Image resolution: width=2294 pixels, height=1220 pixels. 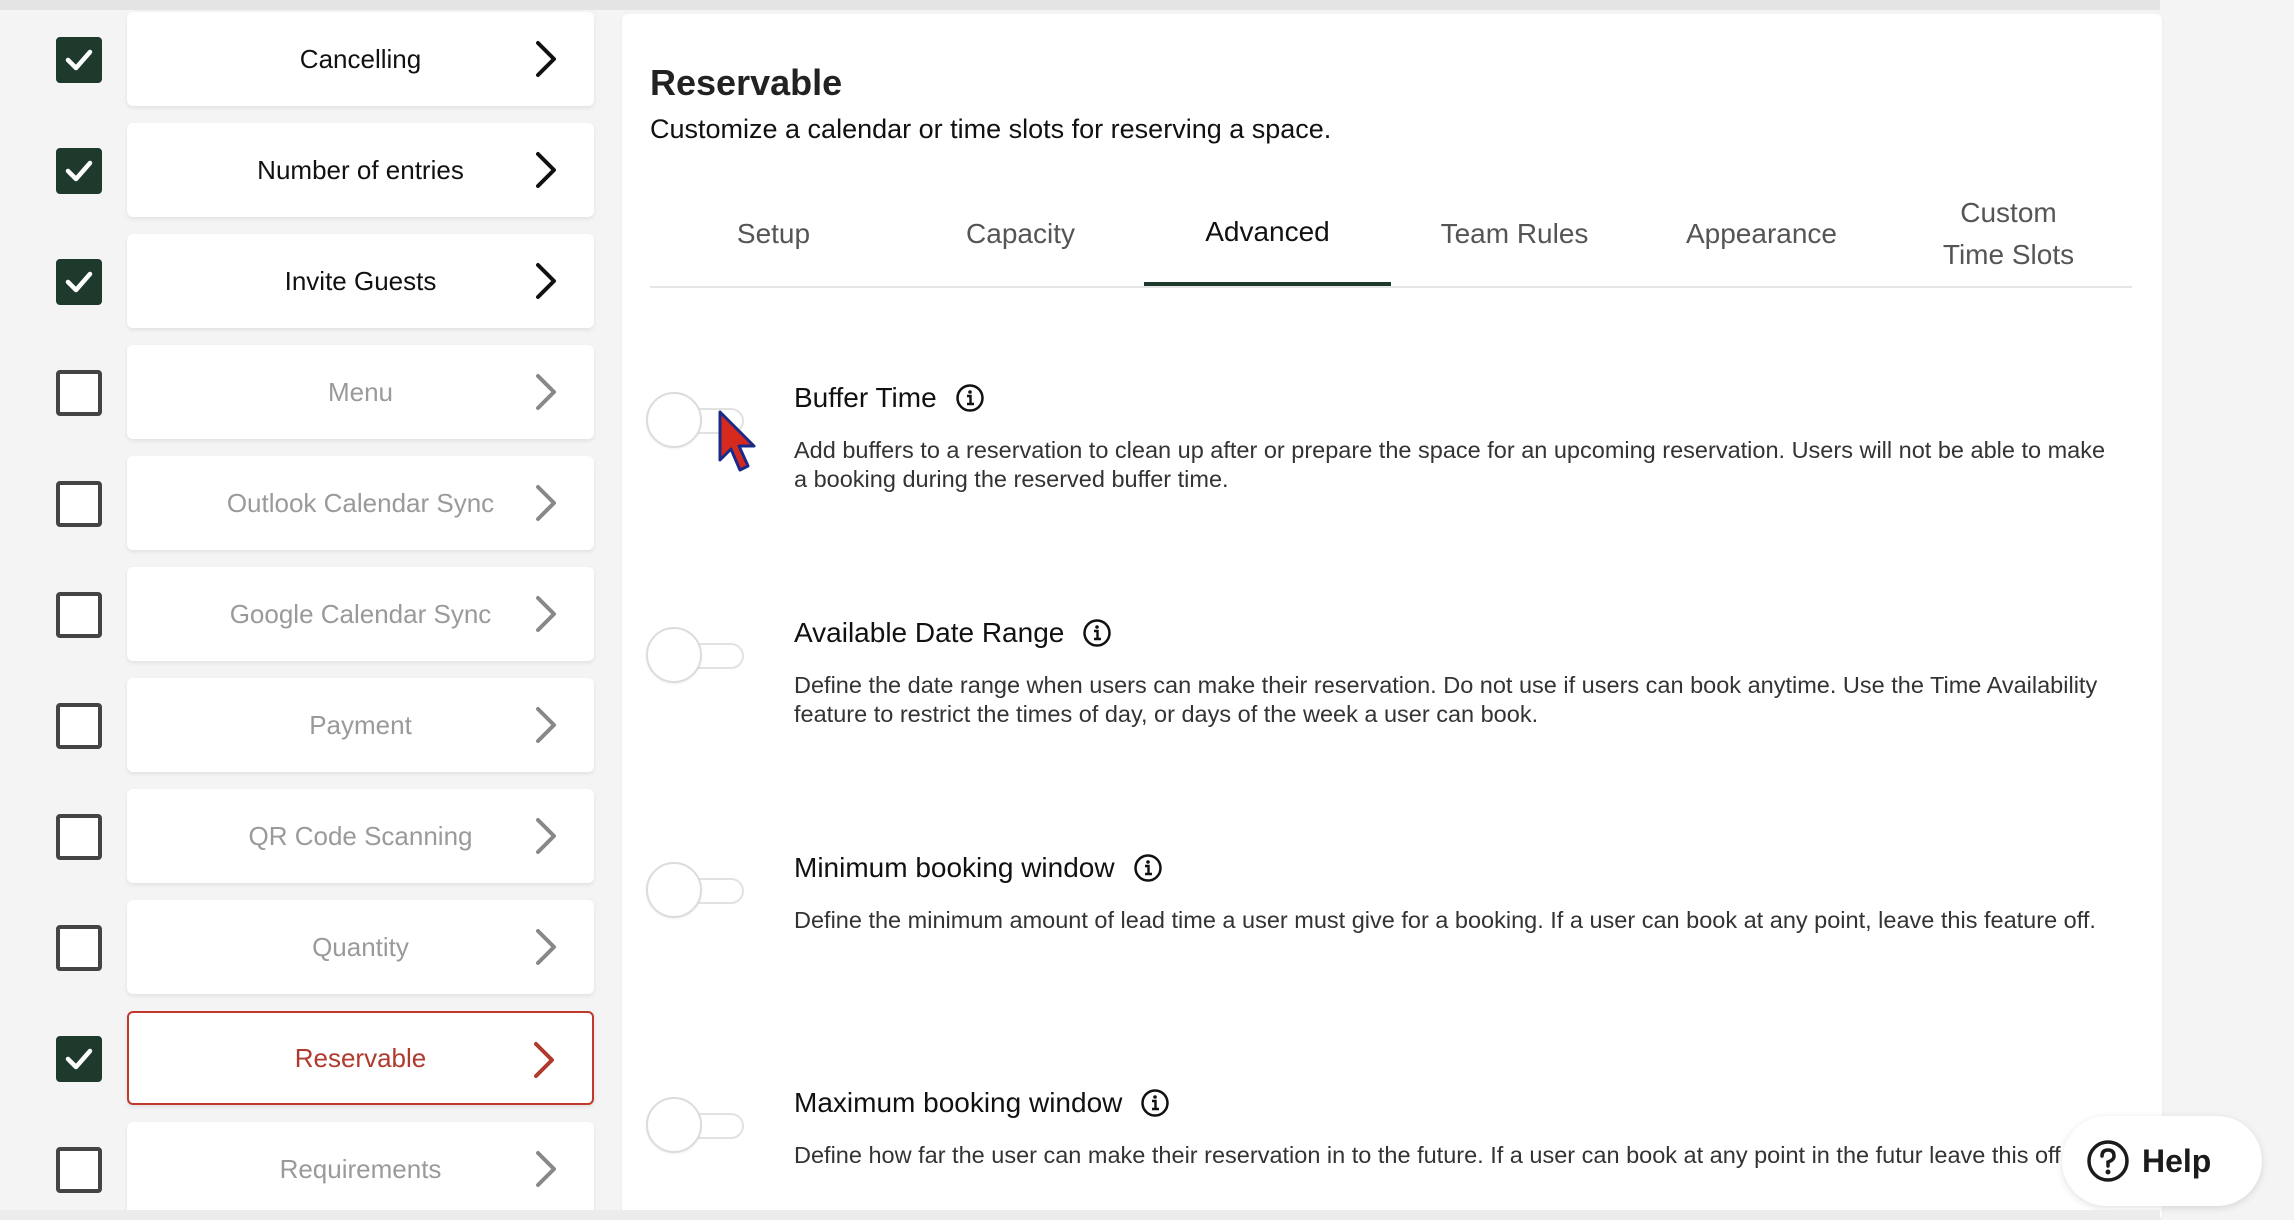 I want to click on feature-label: Reservable, so click(x=360, y=1057).